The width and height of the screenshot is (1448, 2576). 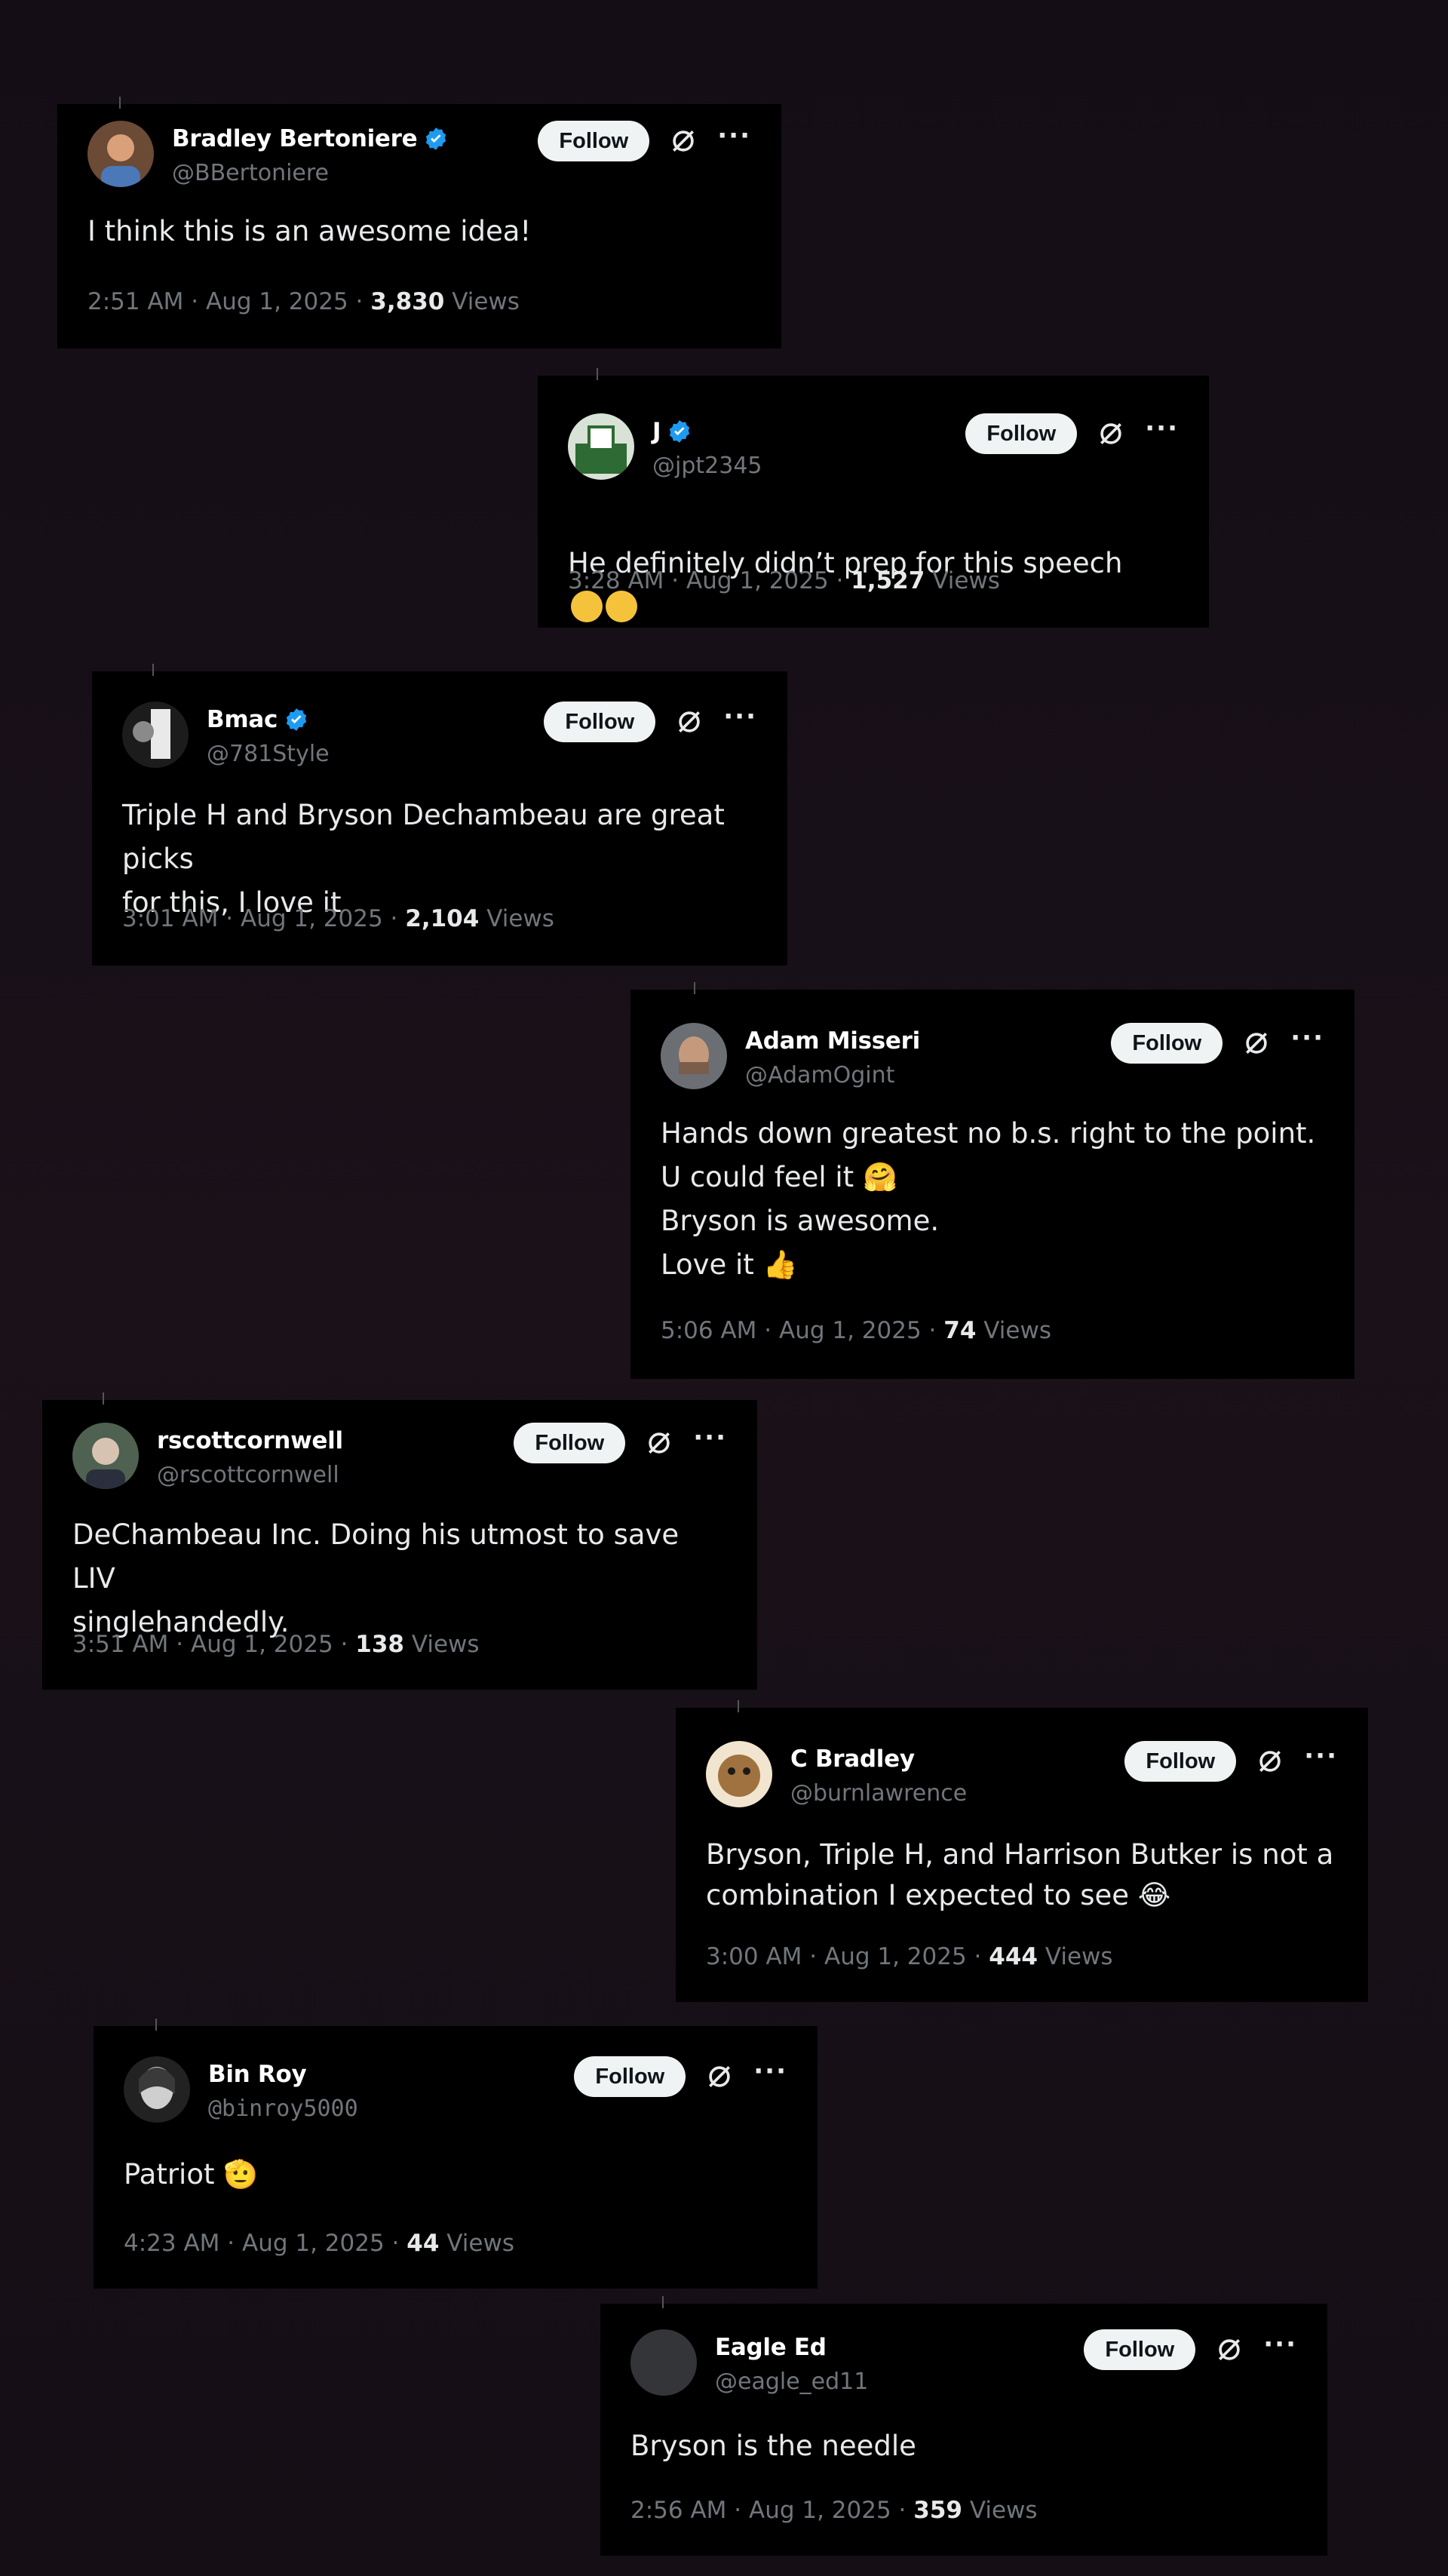 What do you see at coordinates (960, 1330) in the screenshot?
I see `view-count: 74` at bounding box center [960, 1330].